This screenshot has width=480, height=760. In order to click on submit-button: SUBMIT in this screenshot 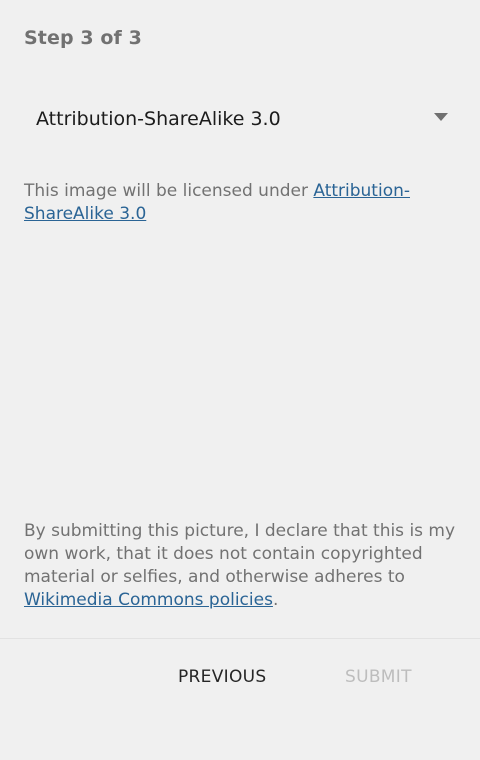, I will do `click(378, 677)`.